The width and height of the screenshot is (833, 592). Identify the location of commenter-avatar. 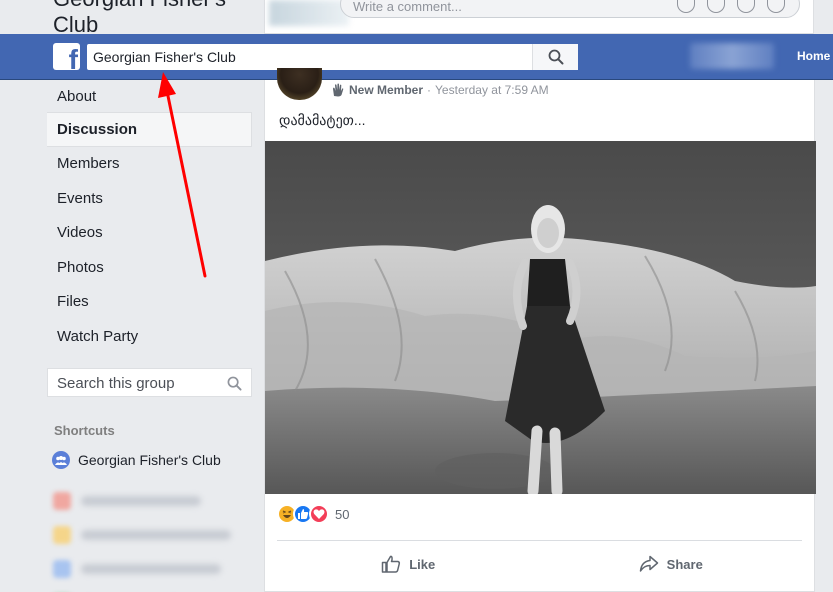
(309, 13).